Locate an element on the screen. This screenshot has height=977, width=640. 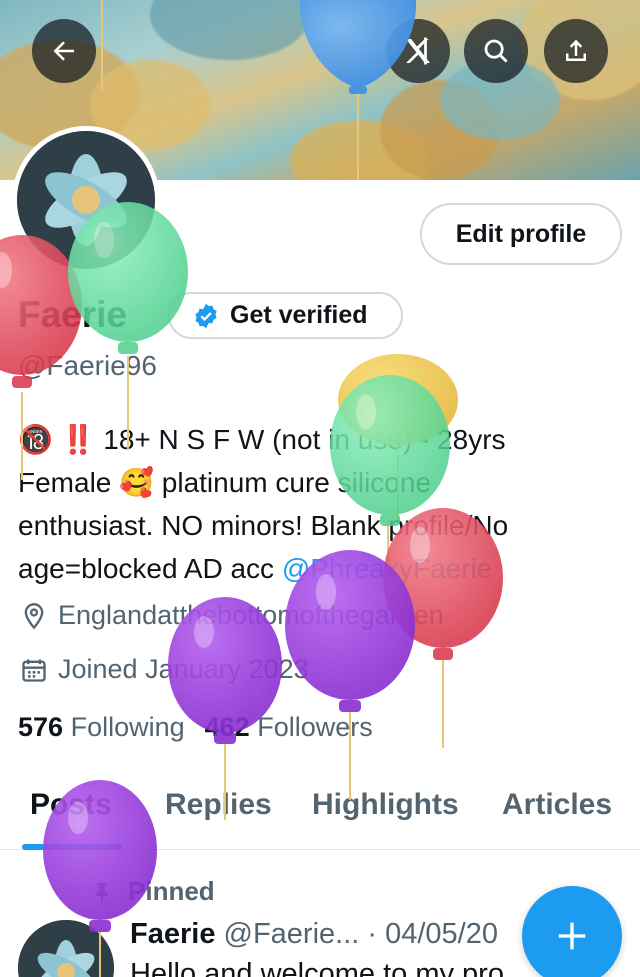
bio-line: age=blocked AD acc @PhreakyFaerie is located at coordinates (323, 568).